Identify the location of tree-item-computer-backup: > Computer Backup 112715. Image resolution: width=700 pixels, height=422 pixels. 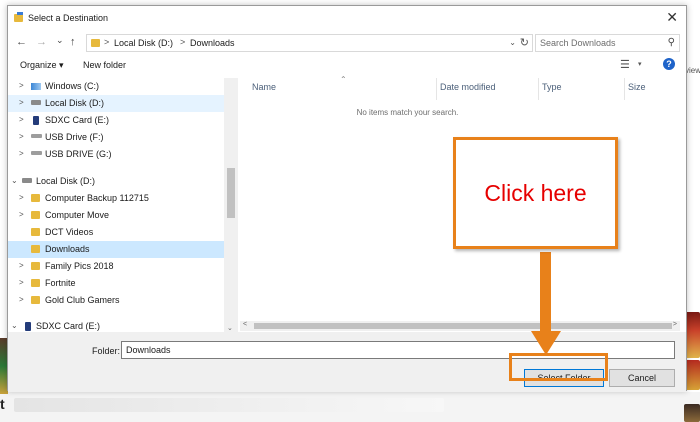
(116, 198).